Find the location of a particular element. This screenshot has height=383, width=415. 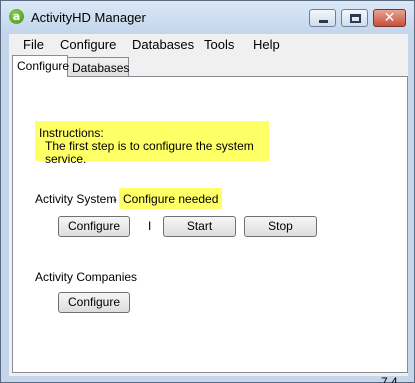

menu-databases: Databases is located at coordinates (163, 44).